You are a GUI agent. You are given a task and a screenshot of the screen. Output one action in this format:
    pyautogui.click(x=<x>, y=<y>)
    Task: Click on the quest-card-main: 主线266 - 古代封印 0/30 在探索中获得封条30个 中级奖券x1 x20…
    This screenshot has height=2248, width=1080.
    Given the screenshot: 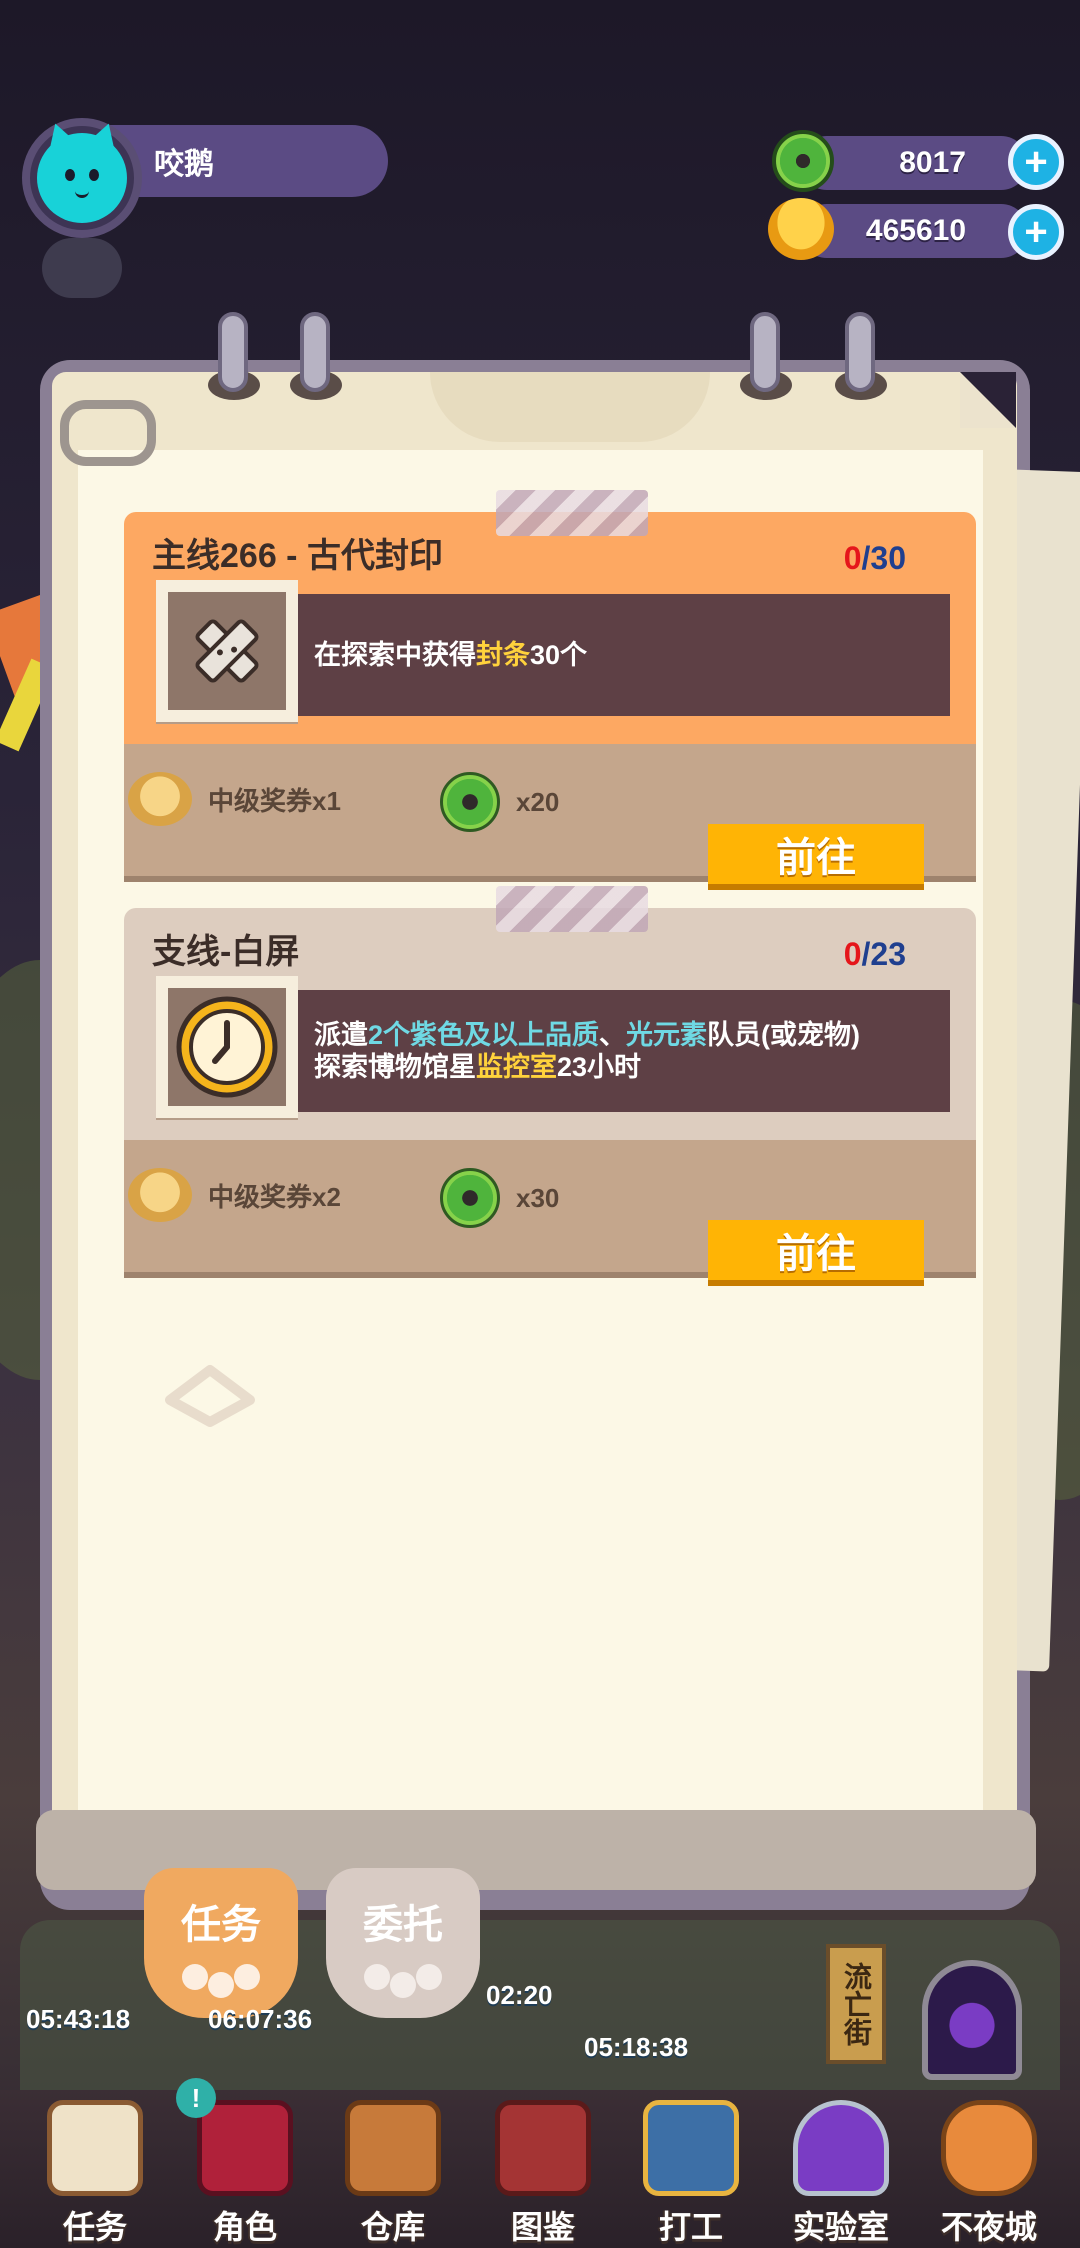 What is the action you would take?
    pyautogui.click(x=550, y=690)
    